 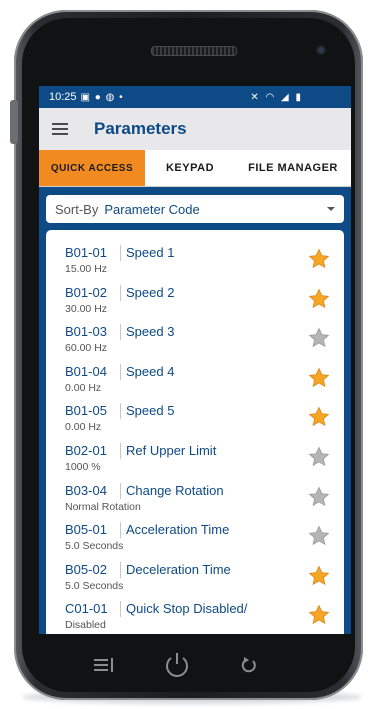 I want to click on parameter-name: Speed 4, so click(x=150, y=371).